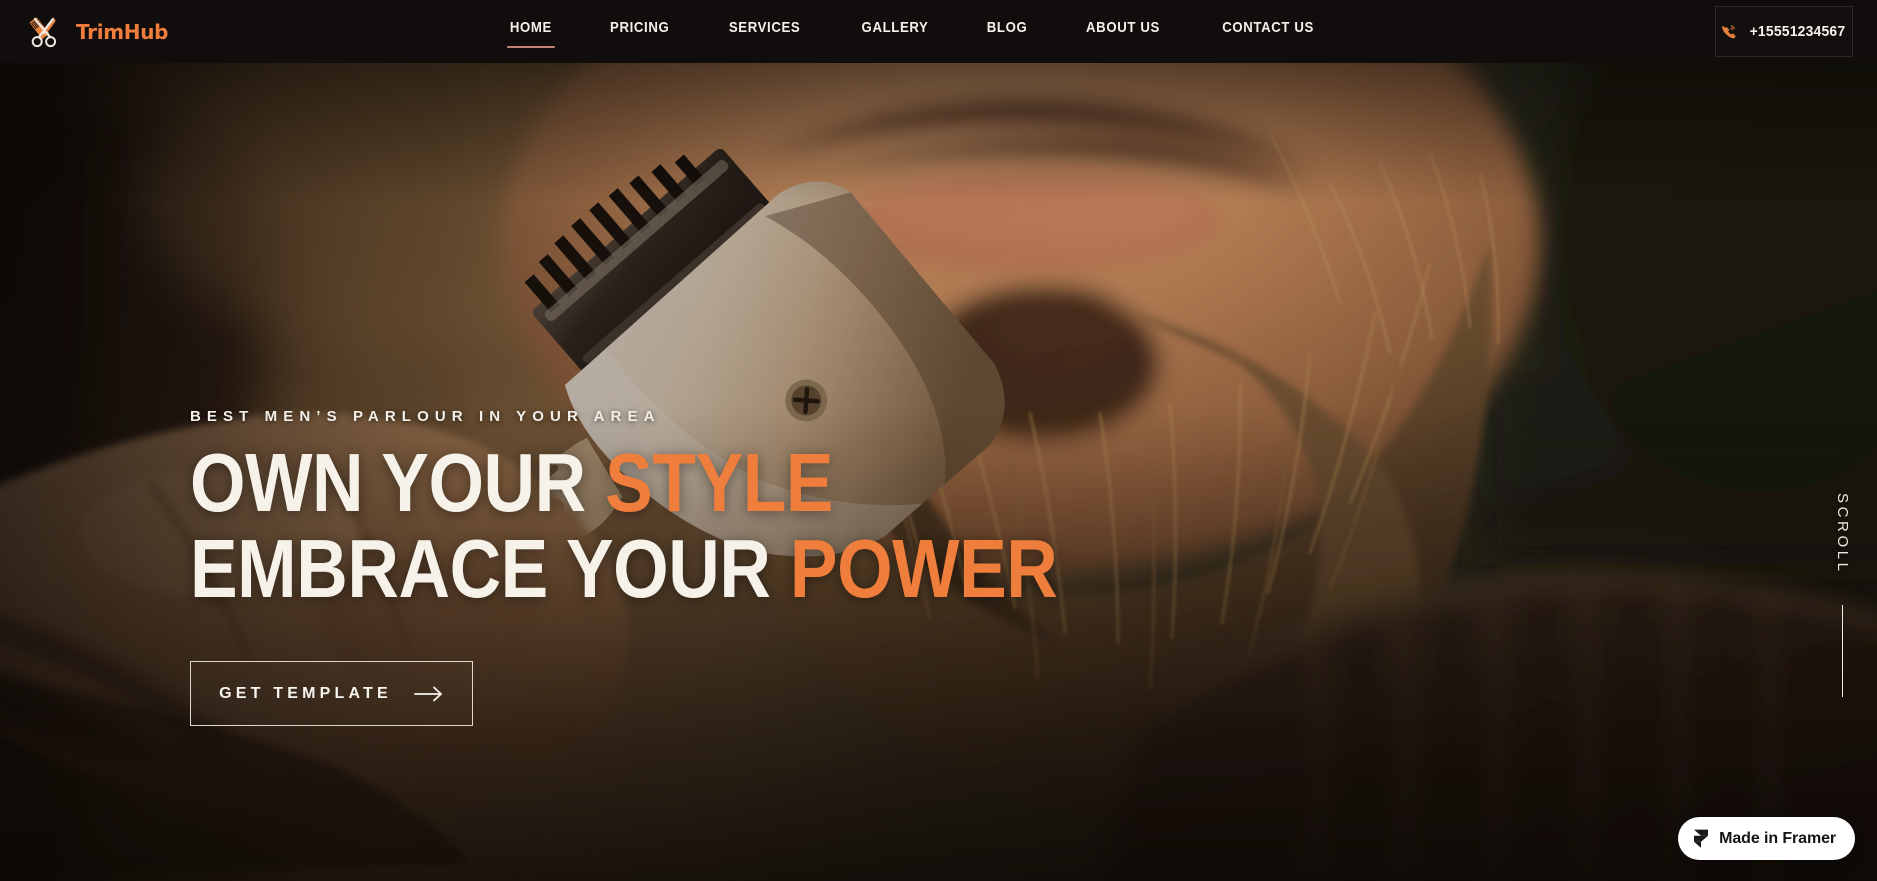  What do you see at coordinates (1728, 32) in the screenshot?
I see `phone-ring-icon` at bounding box center [1728, 32].